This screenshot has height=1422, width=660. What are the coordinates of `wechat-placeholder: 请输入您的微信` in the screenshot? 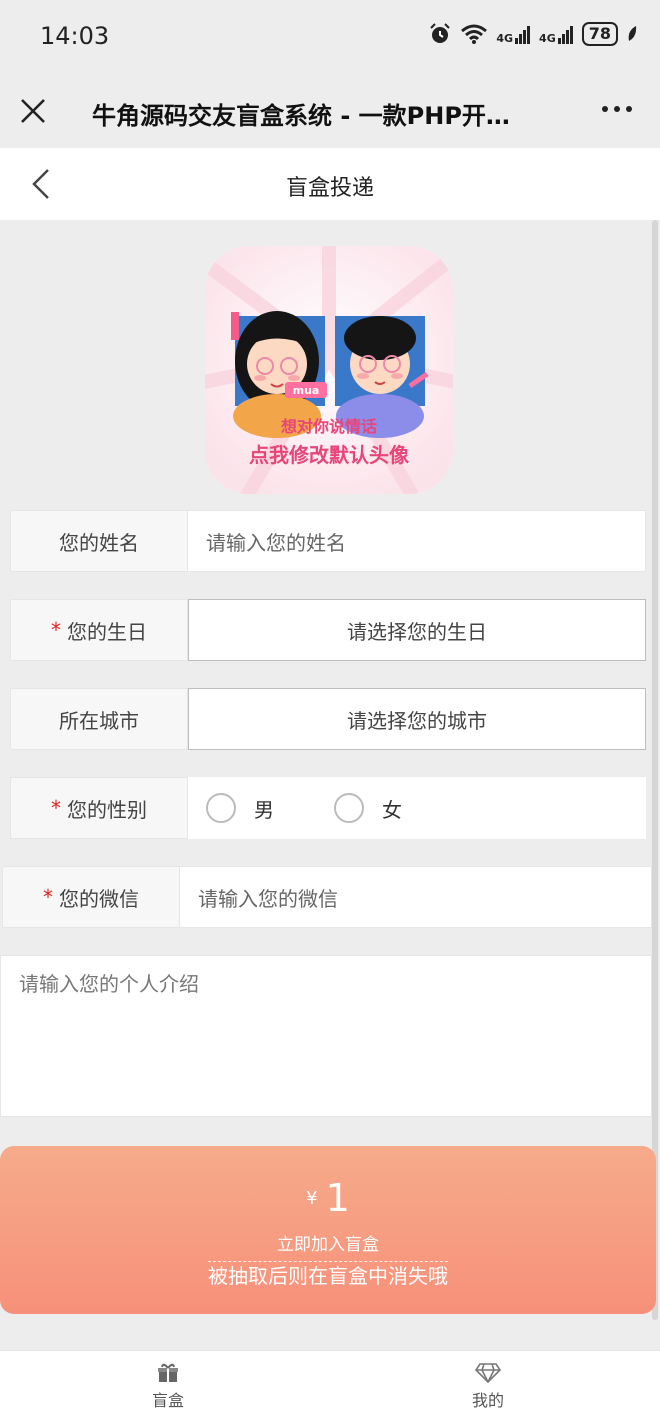 It's located at (268, 898).